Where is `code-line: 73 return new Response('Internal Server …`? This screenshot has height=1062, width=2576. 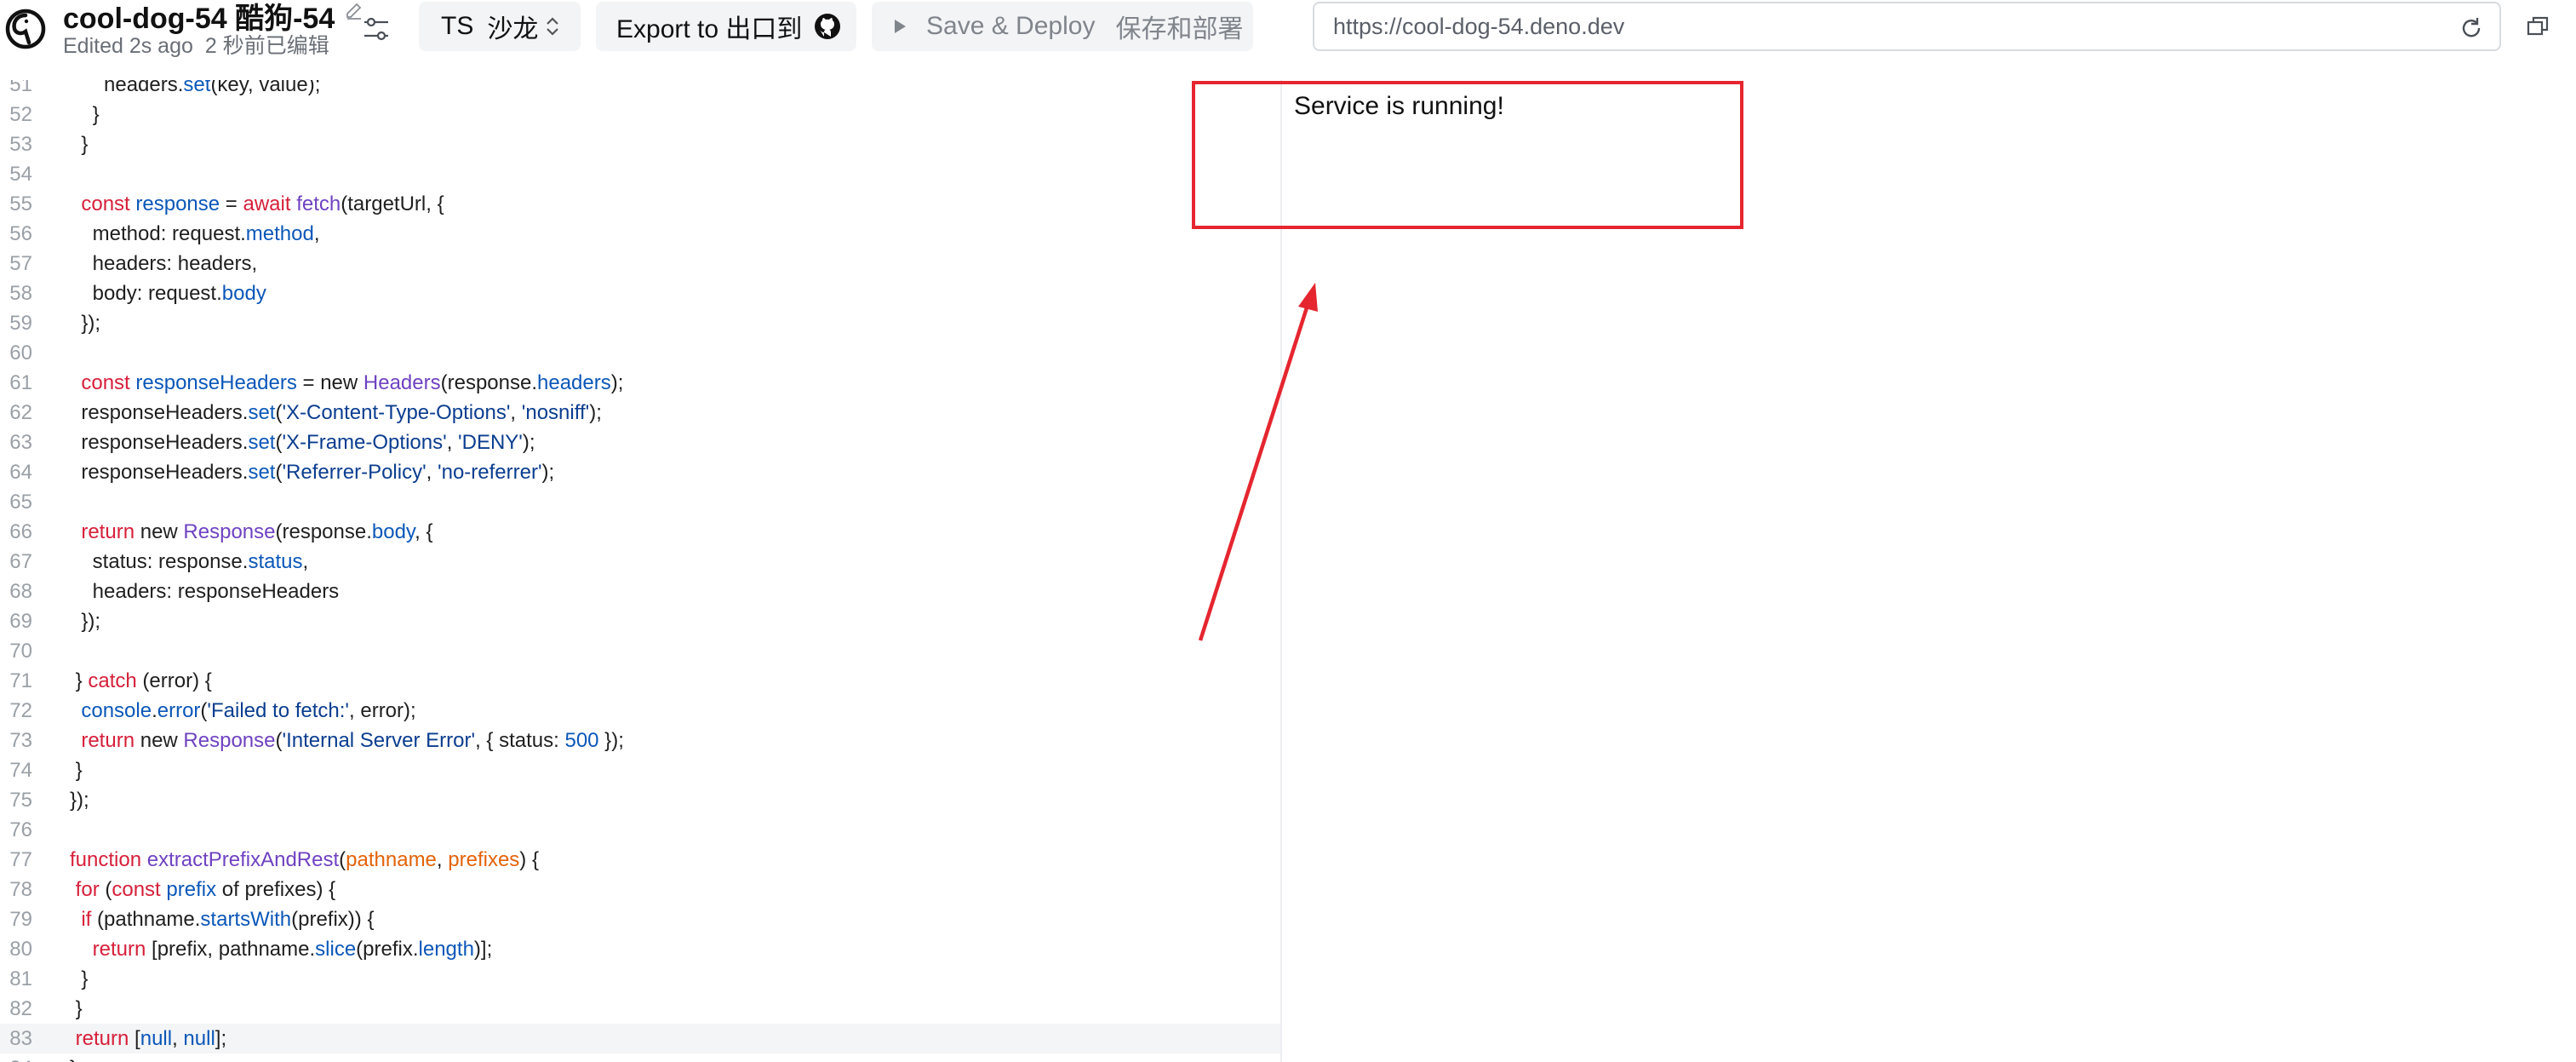 code-line: 73 return new Response('Internal Server … is located at coordinates (640, 740).